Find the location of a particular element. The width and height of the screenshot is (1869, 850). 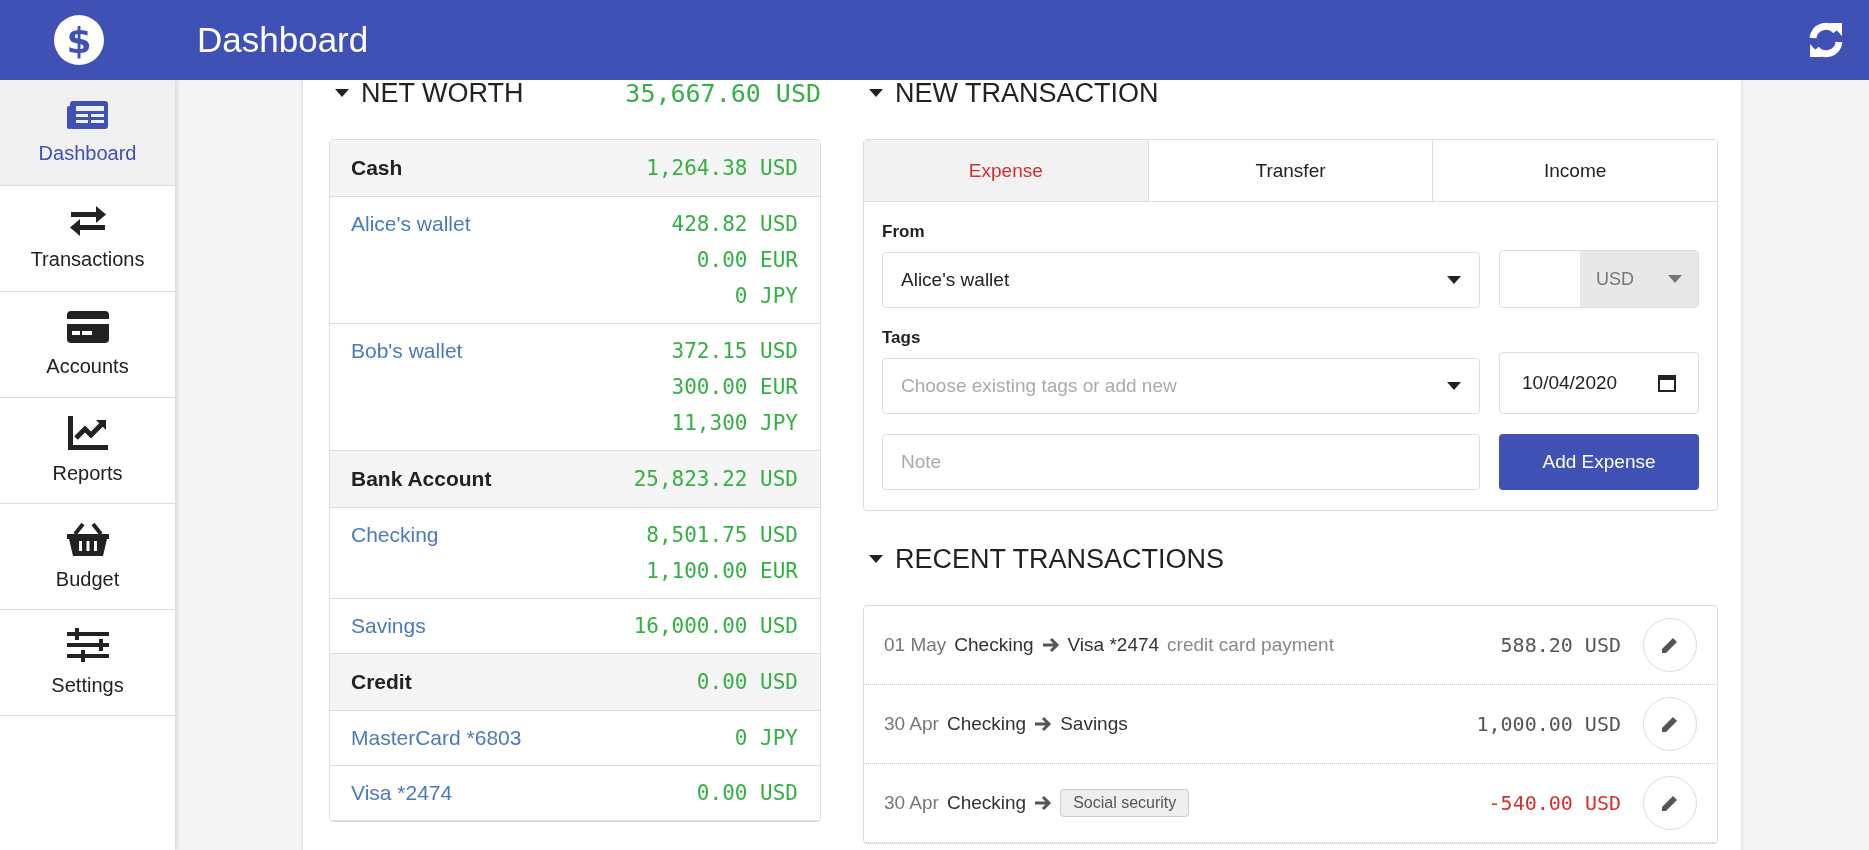

app-logo: $ is located at coordinates (79, 40).